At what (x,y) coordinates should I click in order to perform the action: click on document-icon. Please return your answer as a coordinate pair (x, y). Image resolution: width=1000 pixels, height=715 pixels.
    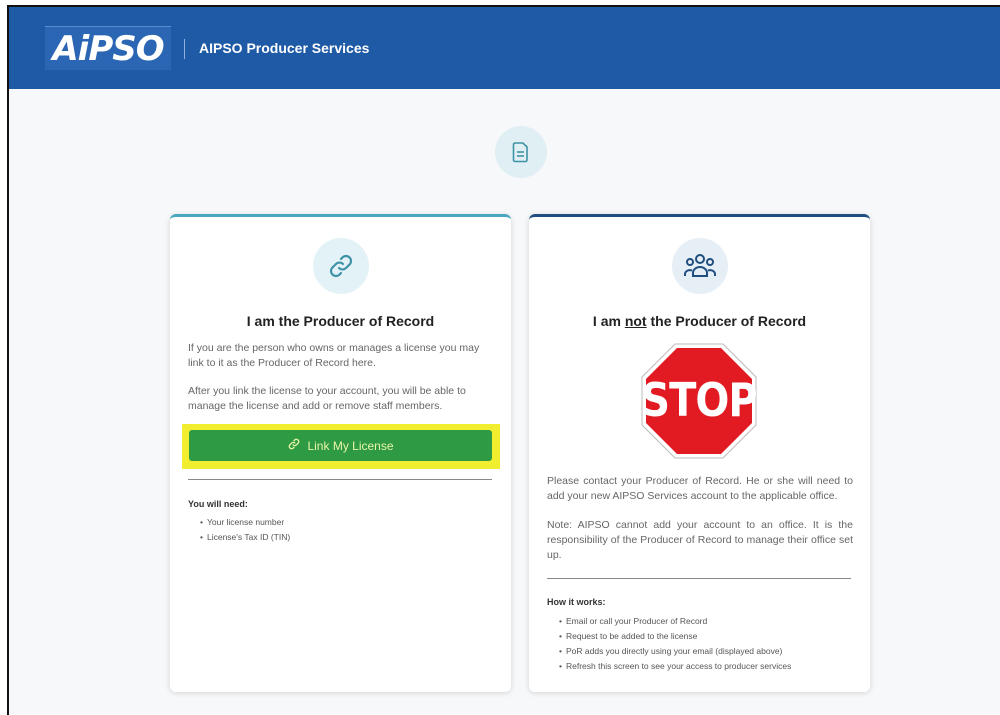
    Looking at the image, I should click on (521, 152).